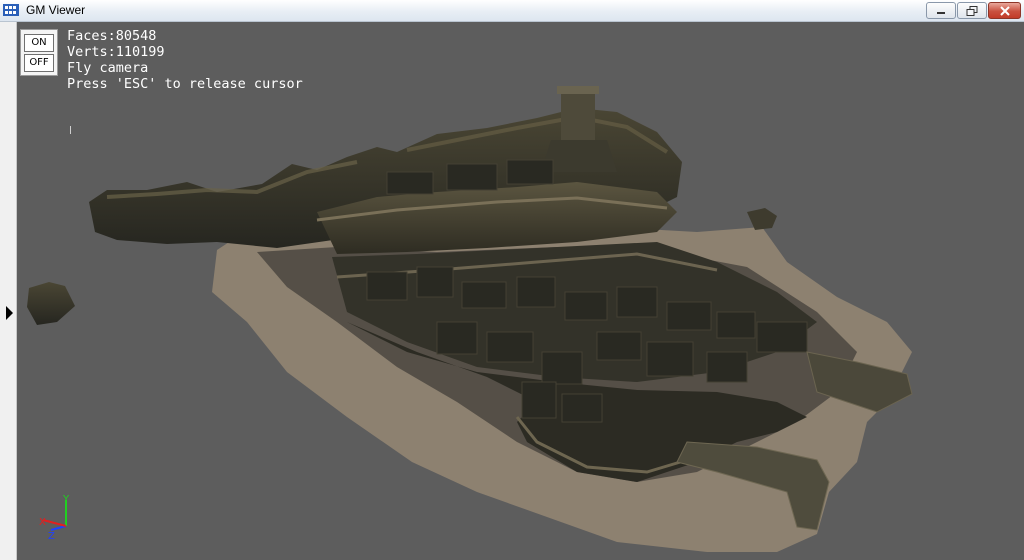 The width and height of the screenshot is (1024, 560). What do you see at coordinates (66, 499) in the screenshot?
I see `axis-label-y: Y` at bounding box center [66, 499].